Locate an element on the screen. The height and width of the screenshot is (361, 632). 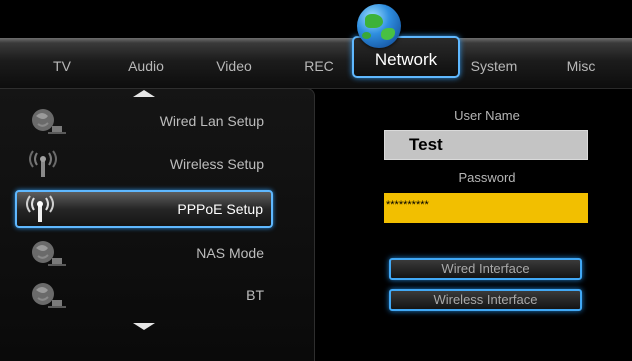
menu-item-wireless-setup: Wireless Setup is located at coordinates (146, 164).